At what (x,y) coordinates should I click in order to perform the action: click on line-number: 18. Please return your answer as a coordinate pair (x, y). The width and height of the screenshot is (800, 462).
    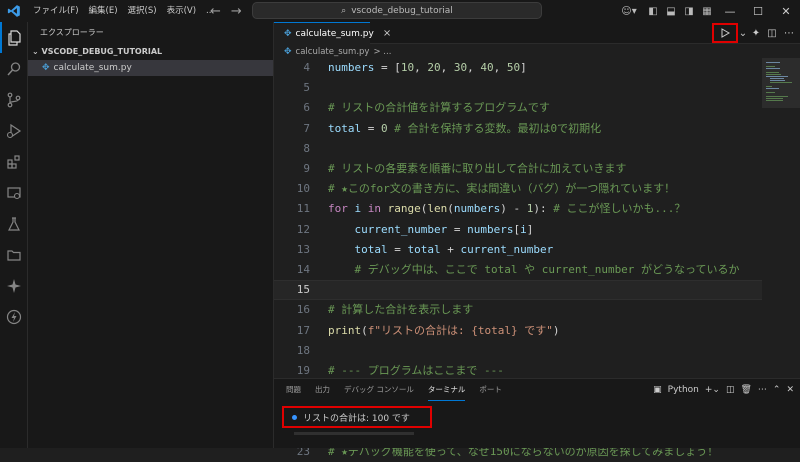
    Looking at the image, I should click on (303, 350).